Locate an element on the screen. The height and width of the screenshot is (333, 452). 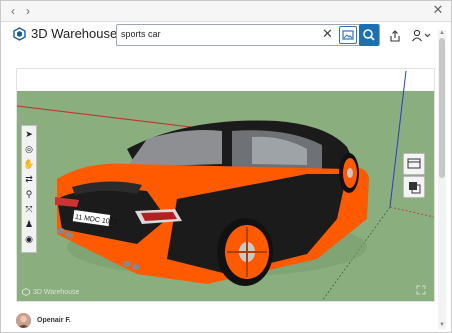
look-around-icon: ♟ is located at coordinates (29, 224).